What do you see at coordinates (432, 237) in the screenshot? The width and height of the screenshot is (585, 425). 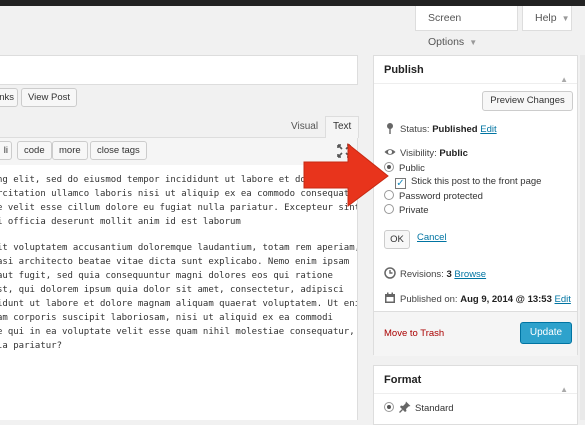 I see `cancel-link: Cancel` at bounding box center [432, 237].